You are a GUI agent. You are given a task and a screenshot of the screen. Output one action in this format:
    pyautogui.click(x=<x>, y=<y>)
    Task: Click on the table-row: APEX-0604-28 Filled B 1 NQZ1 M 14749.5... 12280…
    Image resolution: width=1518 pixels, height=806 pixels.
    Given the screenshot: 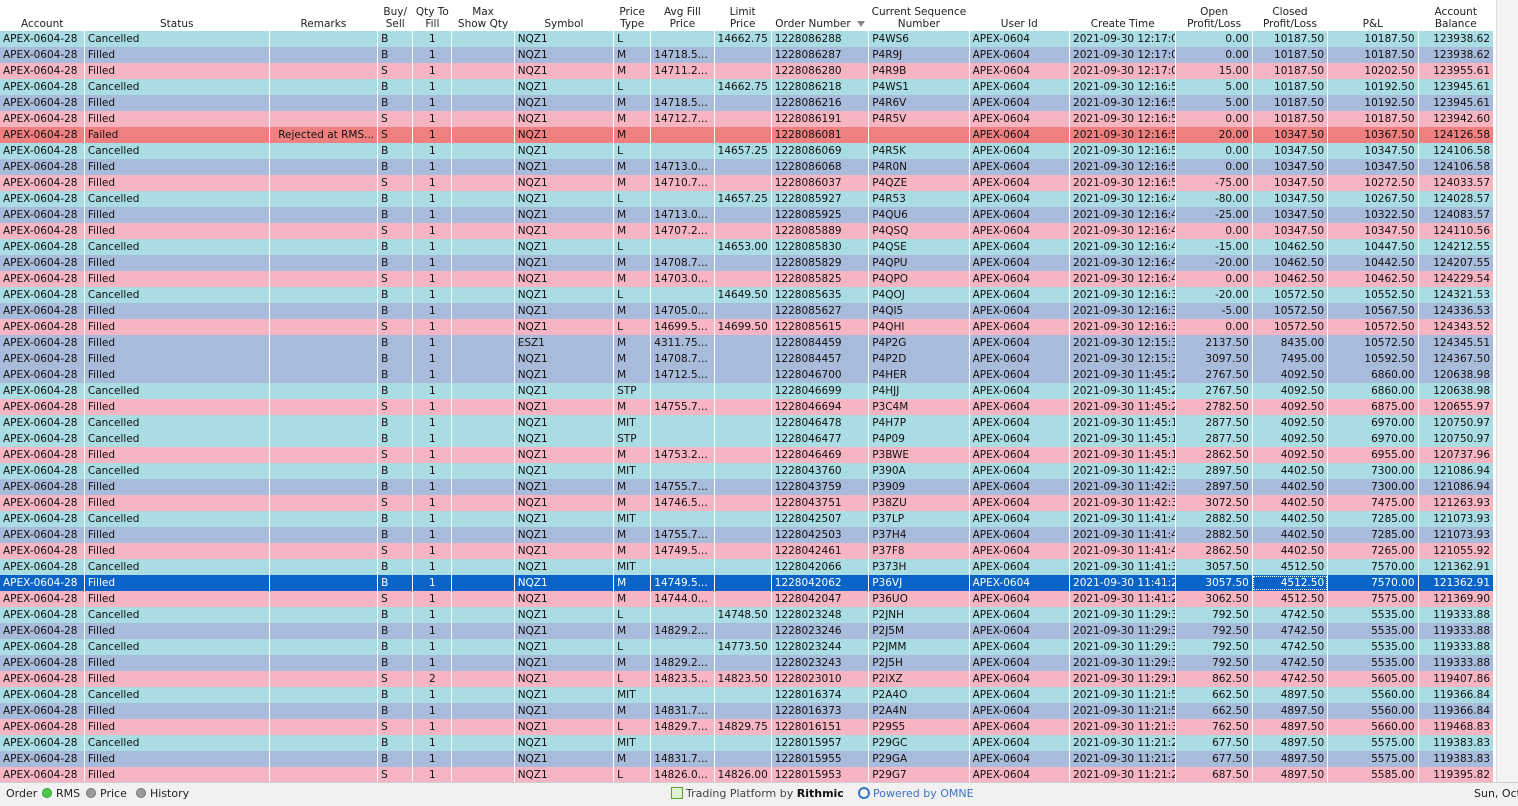 What is the action you would take?
    pyautogui.click(x=747, y=583)
    